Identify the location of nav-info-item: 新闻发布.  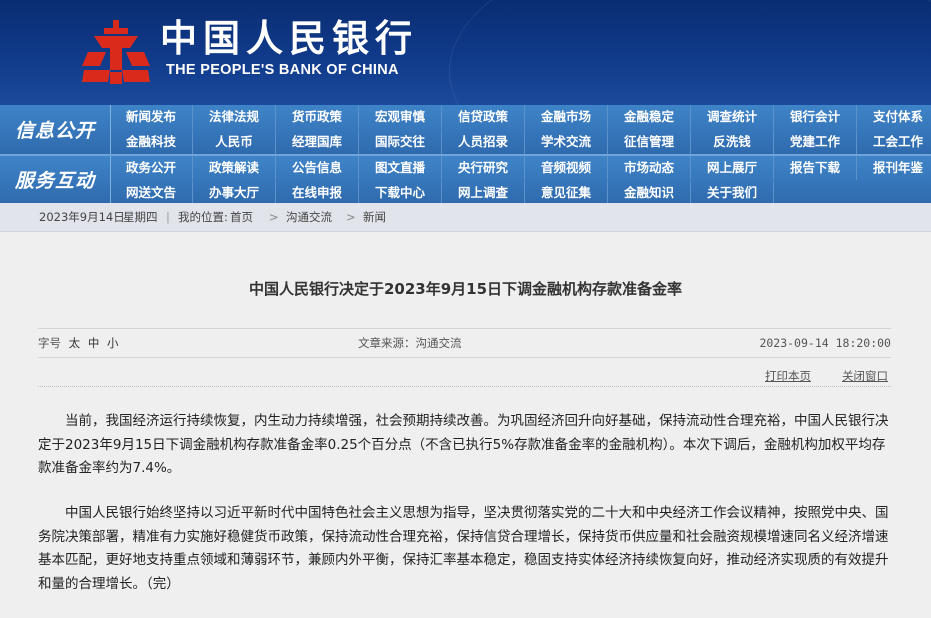
(151, 117).